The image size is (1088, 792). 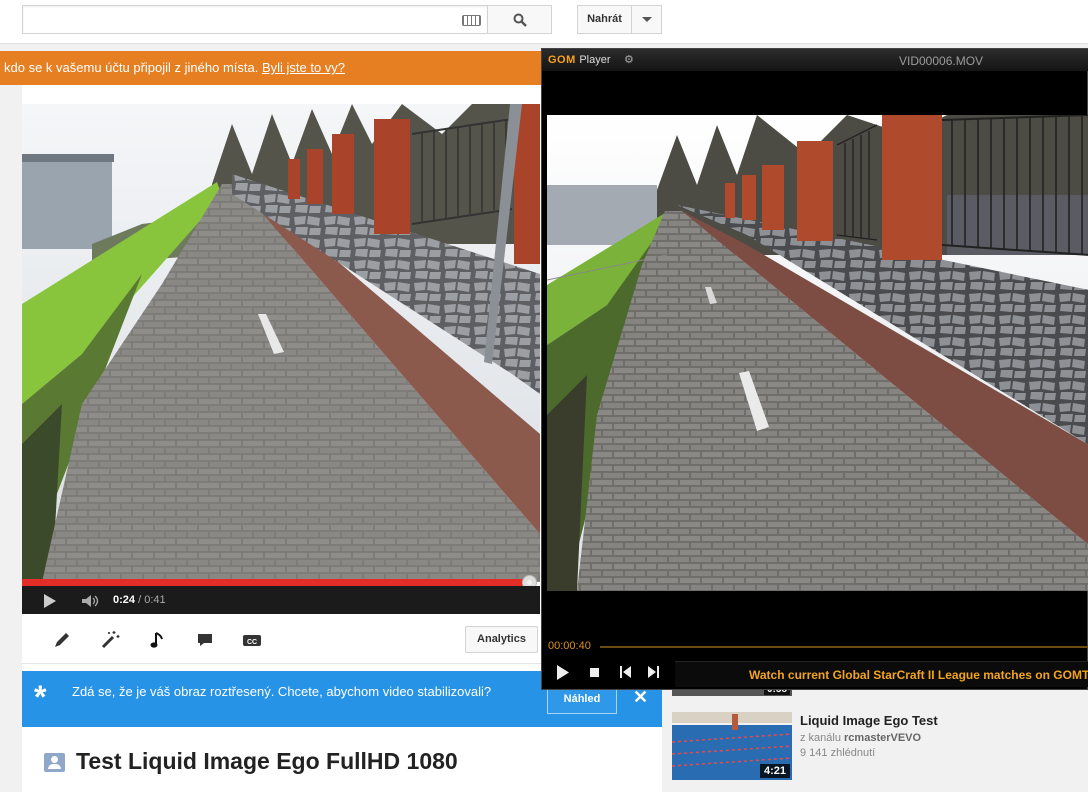 I want to click on duration: 0:41, so click(x=155, y=600).